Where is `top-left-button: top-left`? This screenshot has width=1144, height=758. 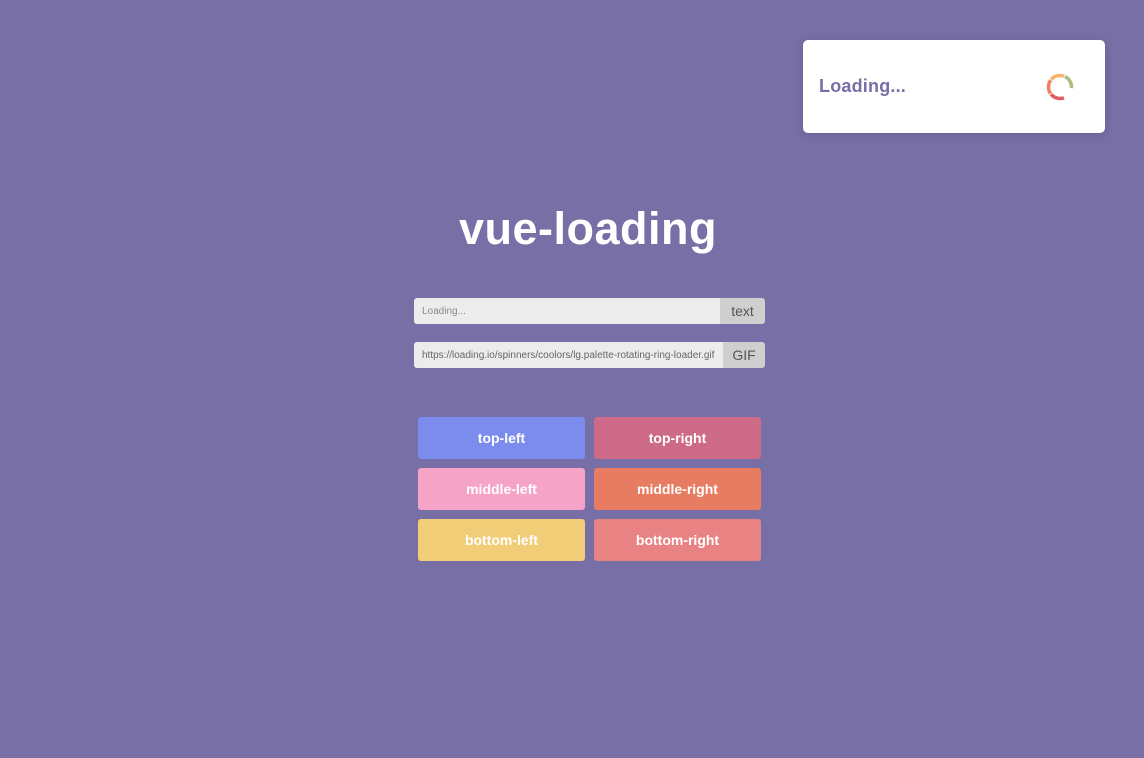
top-left-button: top-left is located at coordinates (501, 438).